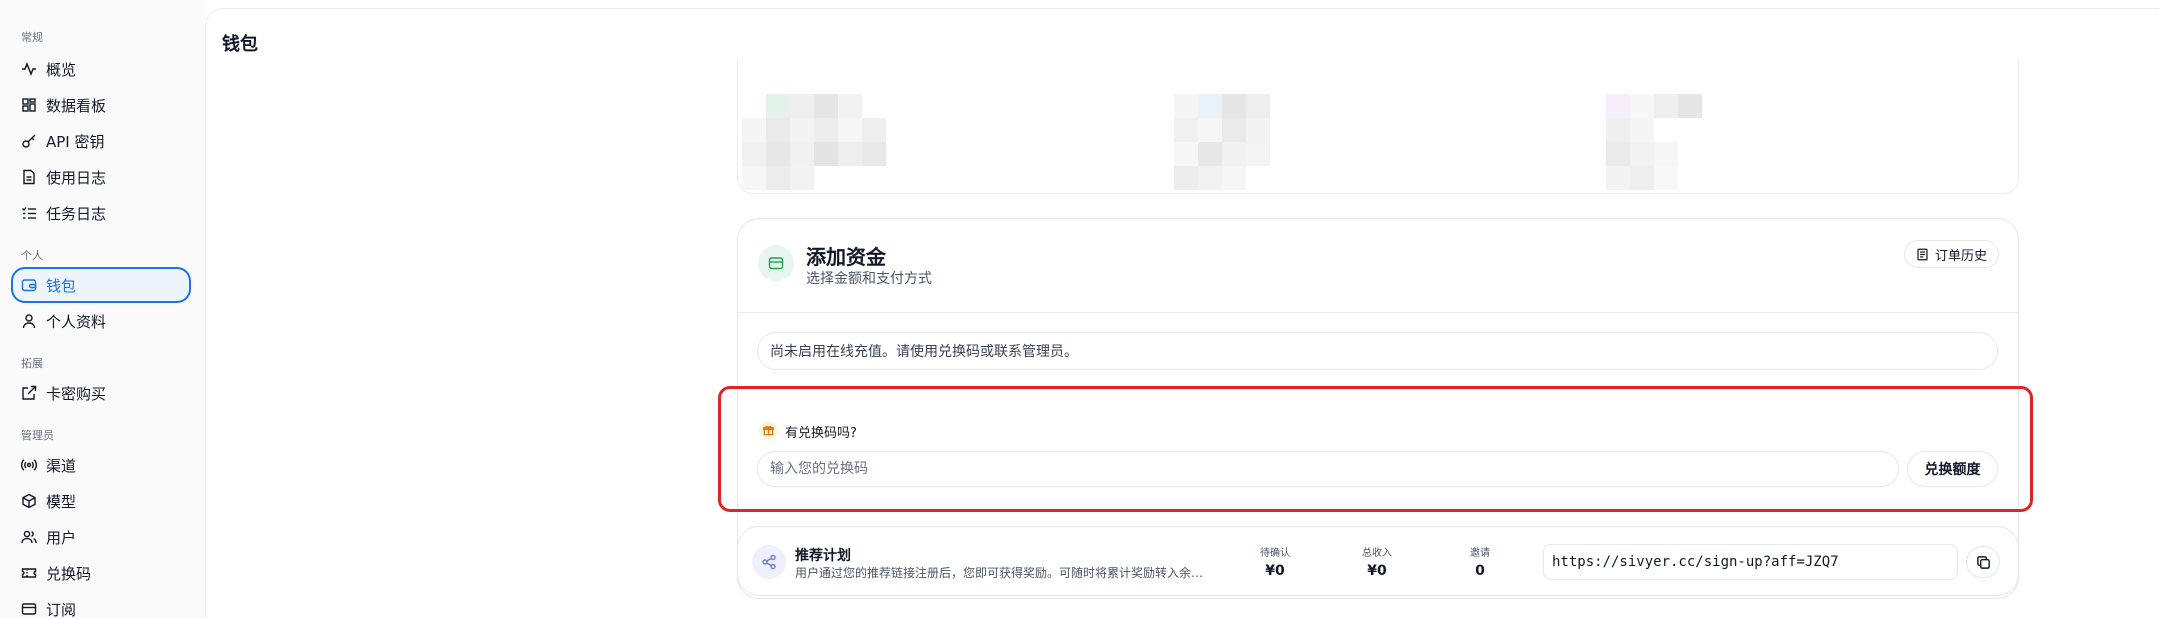 This screenshot has width=2159, height=619. Describe the element at coordinates (61, 501) in the screenshot. I see `sidebar-item-label: 模型` at that location.